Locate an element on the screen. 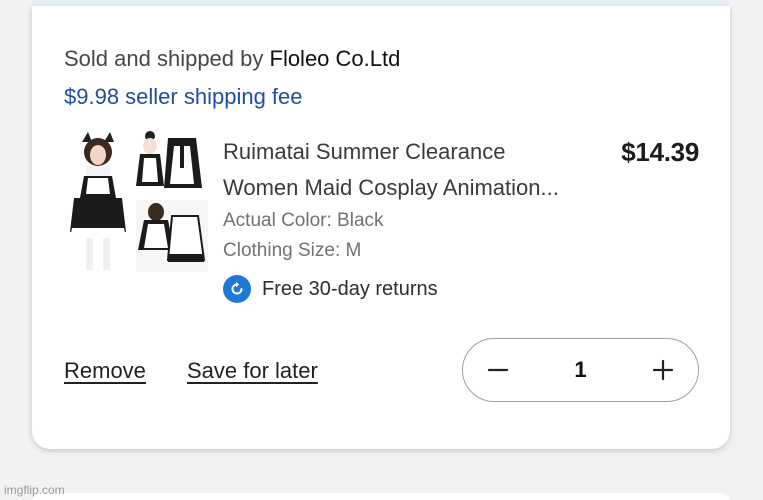 The width and height of the screenshot is (763, 500). product-price: $14.39 is located at coordinates (660, 152).